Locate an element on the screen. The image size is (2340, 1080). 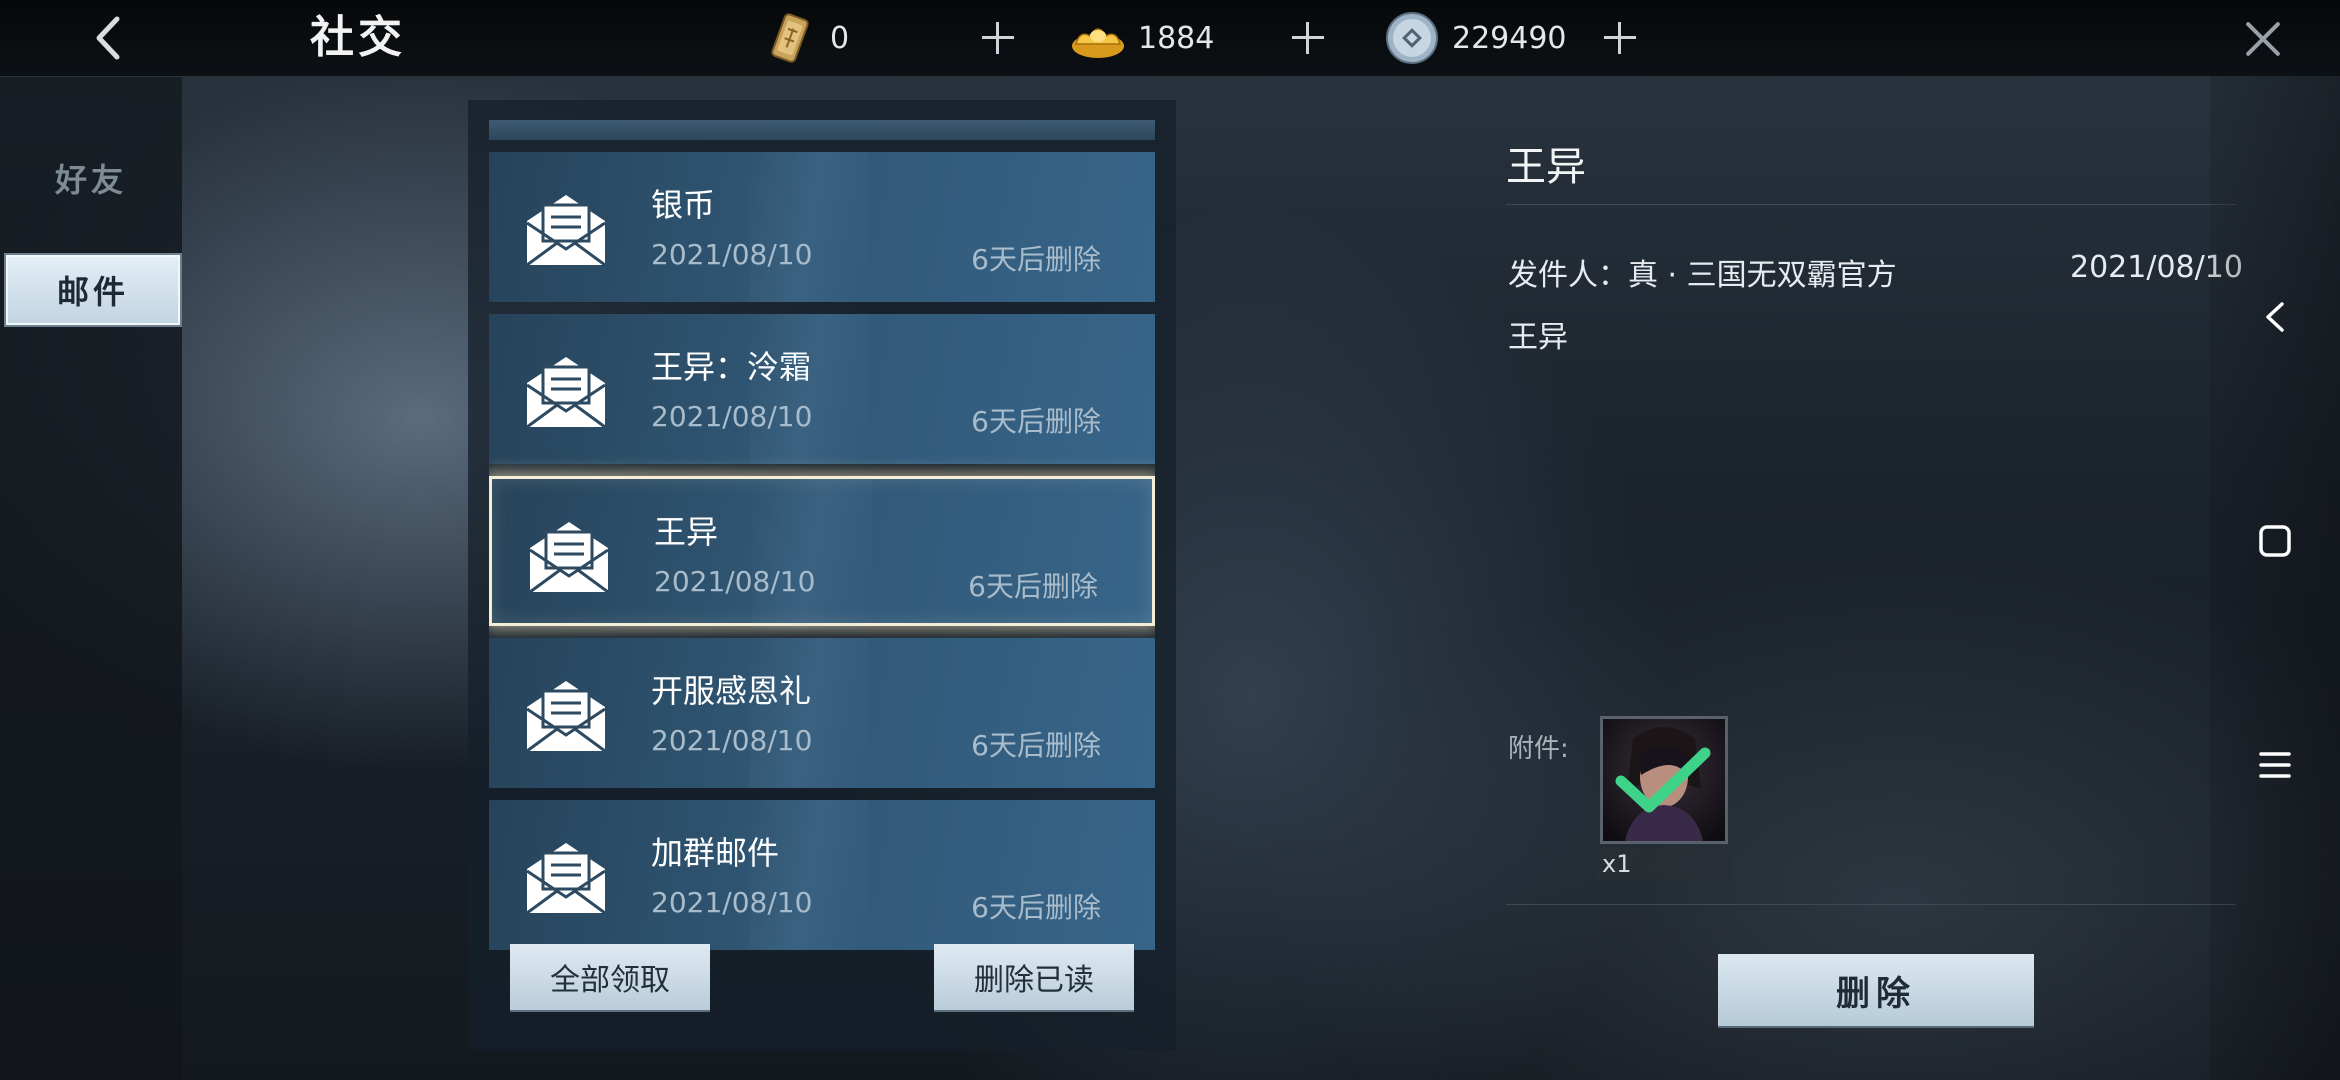
menu-icon is located at coordinates (2275, 765).